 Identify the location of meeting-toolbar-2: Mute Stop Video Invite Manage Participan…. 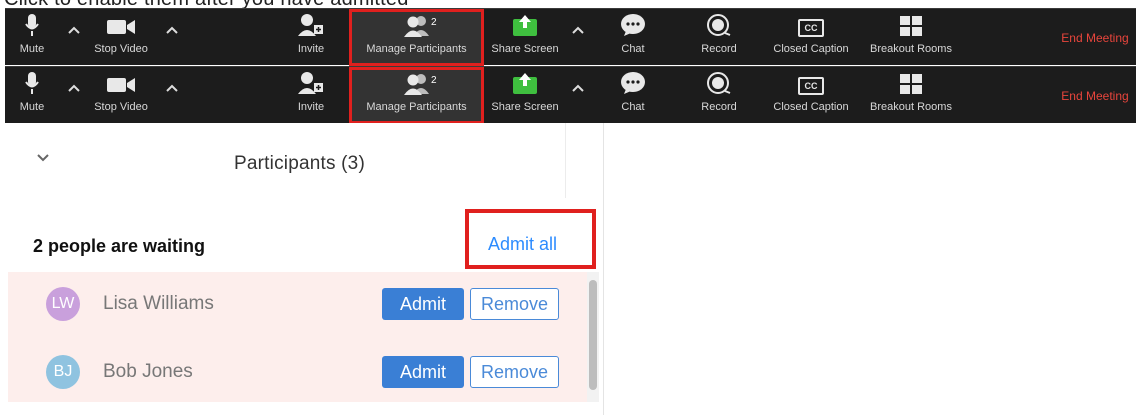
(570, 95).